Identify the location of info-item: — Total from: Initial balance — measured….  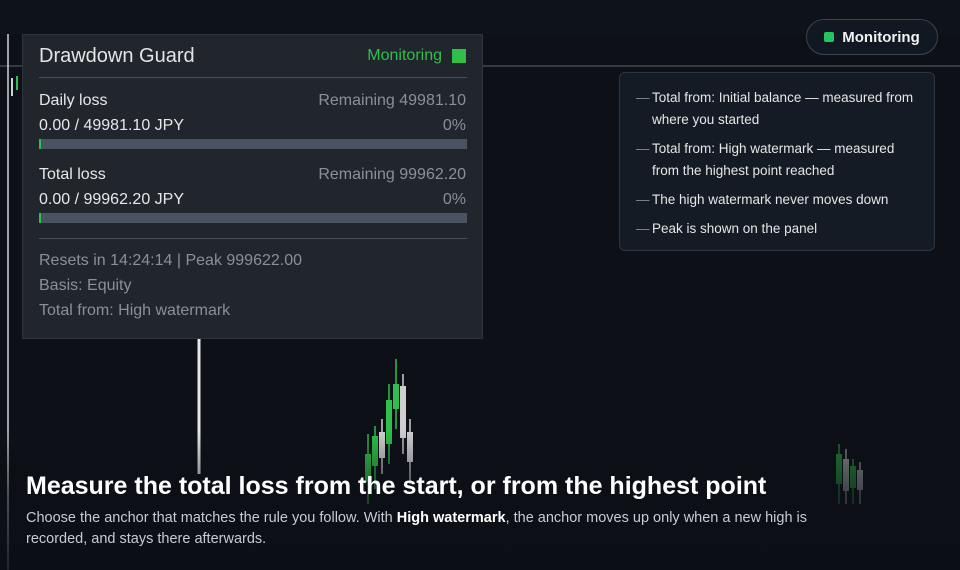
(778, 109).